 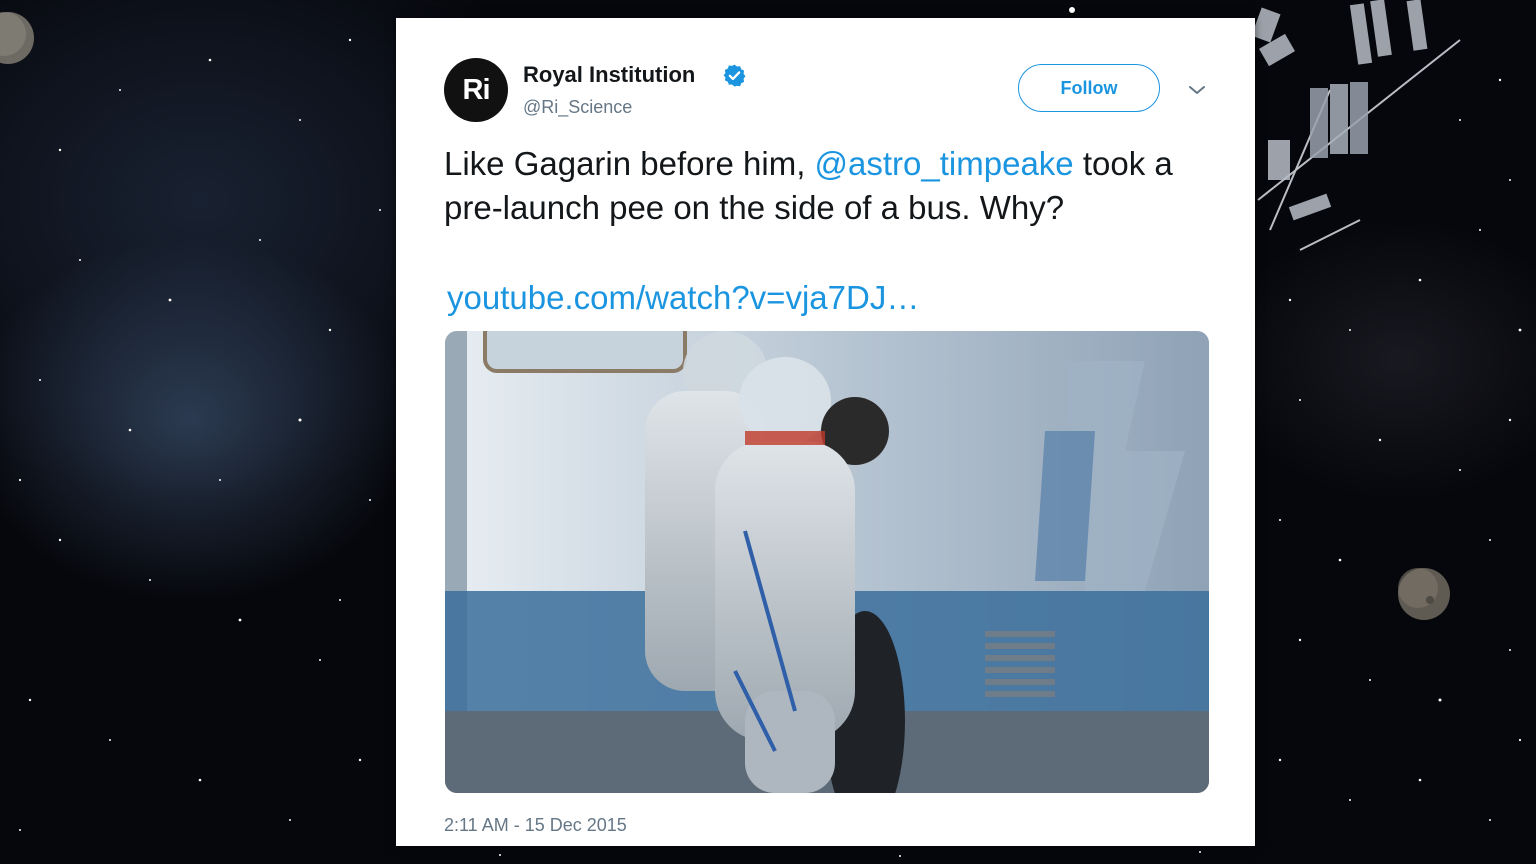 I want to click on avatar: Ri, so click(x=476, y=90).